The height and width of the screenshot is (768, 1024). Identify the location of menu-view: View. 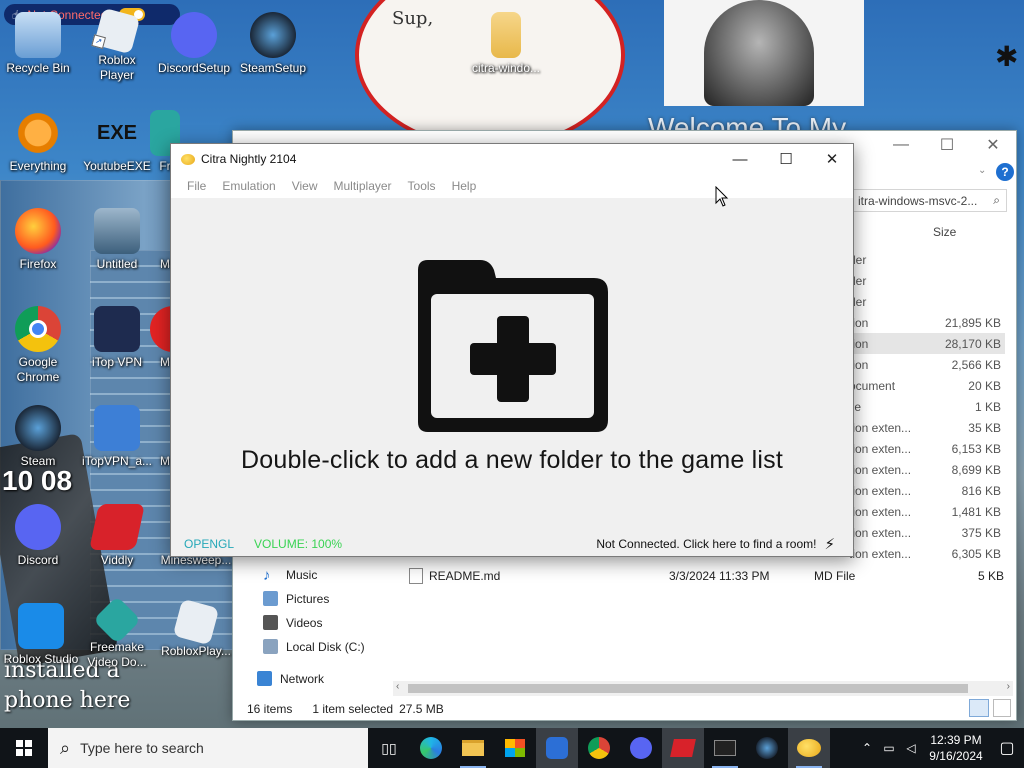
(305, 186).